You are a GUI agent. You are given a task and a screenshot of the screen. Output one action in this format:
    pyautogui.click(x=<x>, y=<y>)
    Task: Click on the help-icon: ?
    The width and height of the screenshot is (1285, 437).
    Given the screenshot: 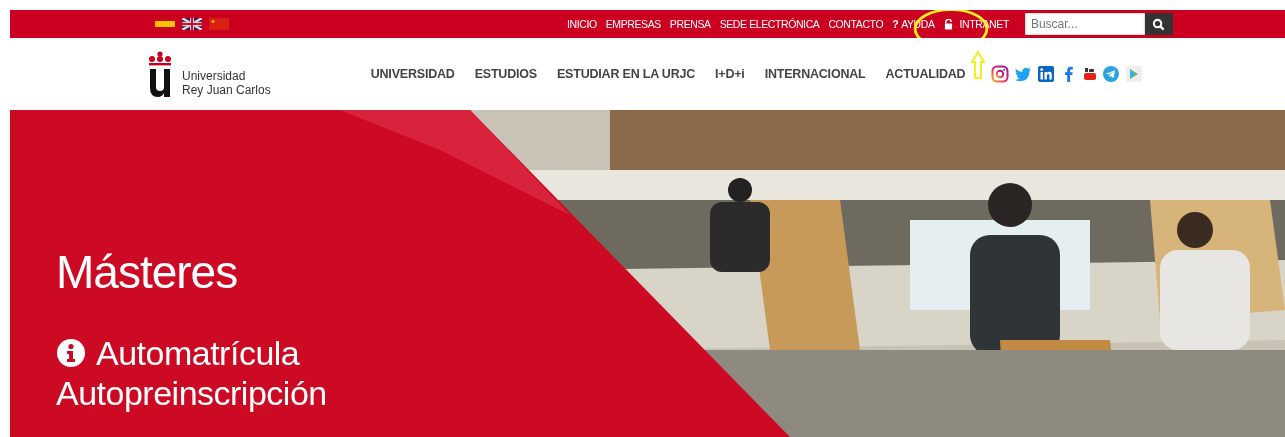 What is the action you would take?
    pyautogui.click(x=895, y=24)
    